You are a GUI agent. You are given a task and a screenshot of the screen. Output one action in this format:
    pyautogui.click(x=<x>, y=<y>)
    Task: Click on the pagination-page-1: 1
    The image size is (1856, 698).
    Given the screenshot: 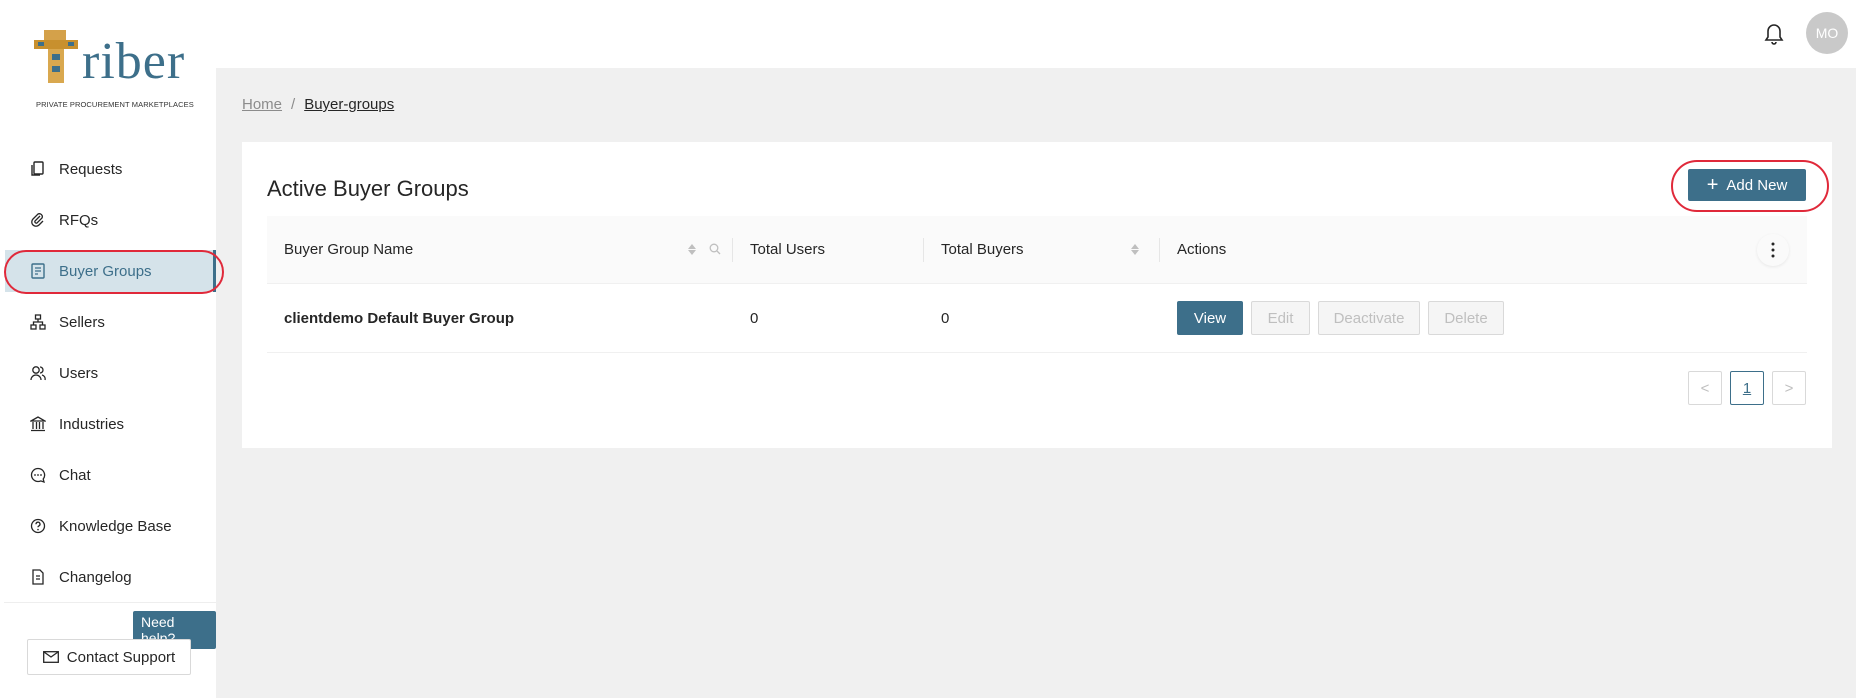 What is the action you would take?
    pyautogui.click(x=1747, y=388)
    